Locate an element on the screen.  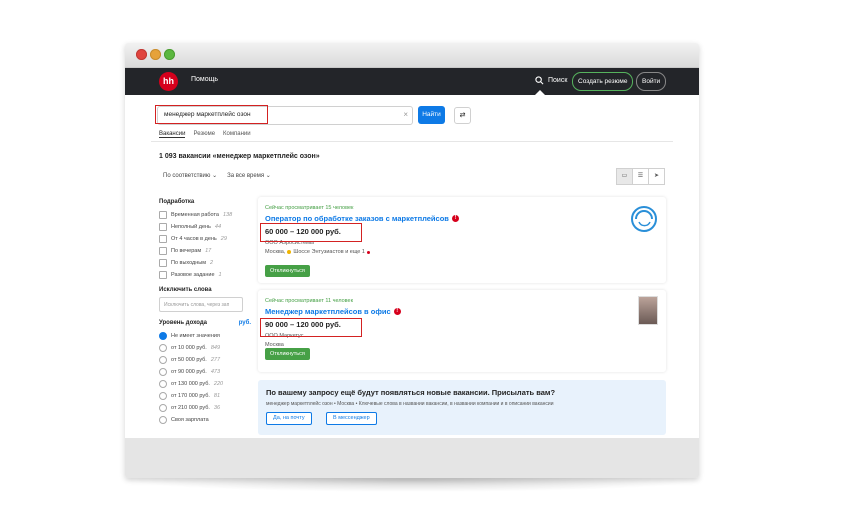
exclude-words-input: Исключить слова, через зап is located at coordinates (201, 304).